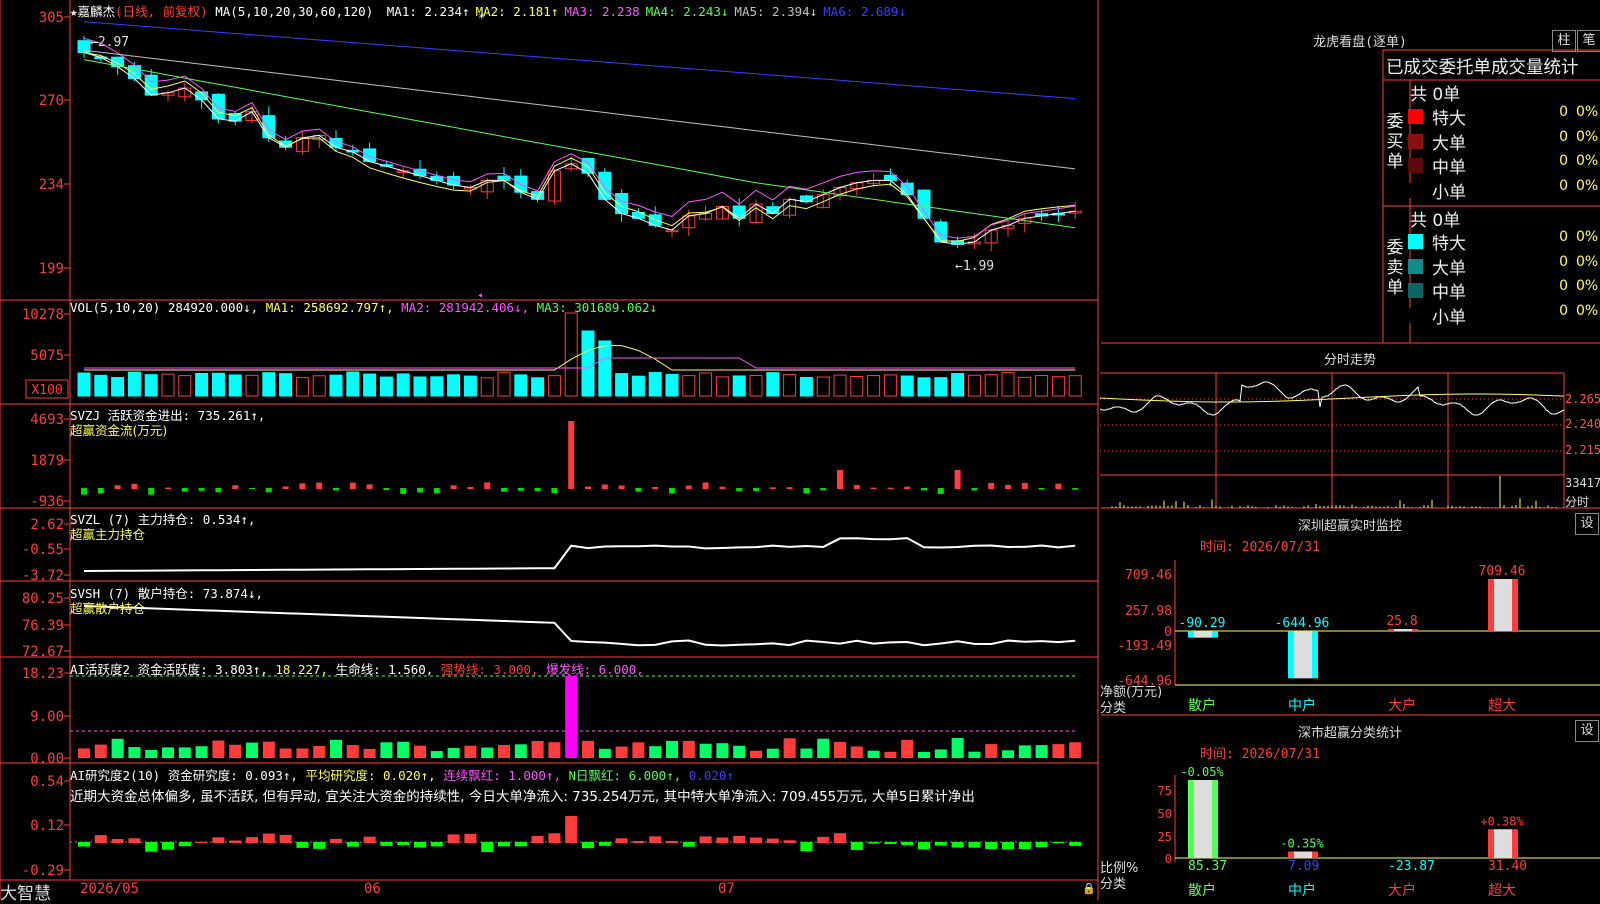 This screenshot has height=904, width=1600. I want to click on lhb-title: 龙虎看盘(逐单), so click(1360, 42).